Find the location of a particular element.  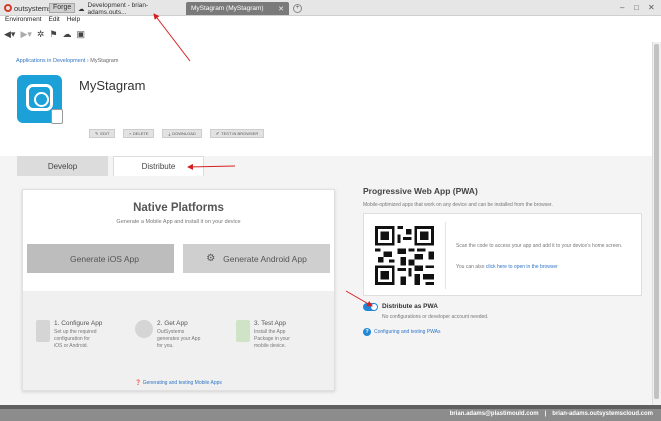

mobile-apps-help-label: Generating and testing Mobile Apps is located at coordinates (182, 383).